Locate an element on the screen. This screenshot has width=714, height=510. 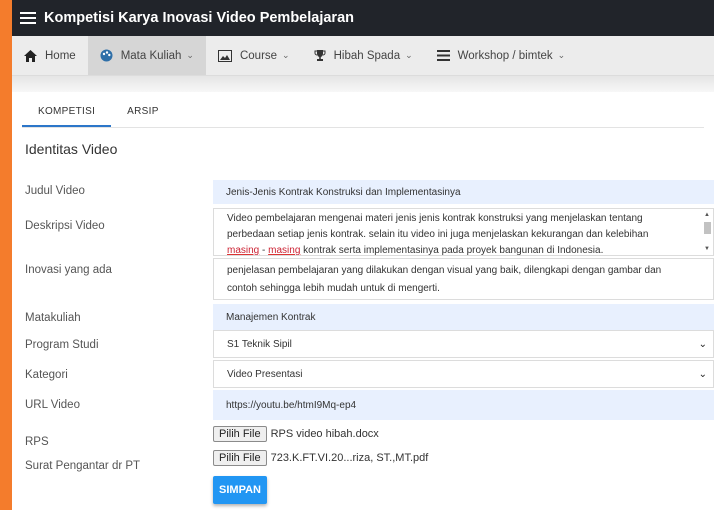
nav-workshop: Workshop / bimtek ⌄ is located at coordinates (501, 55).